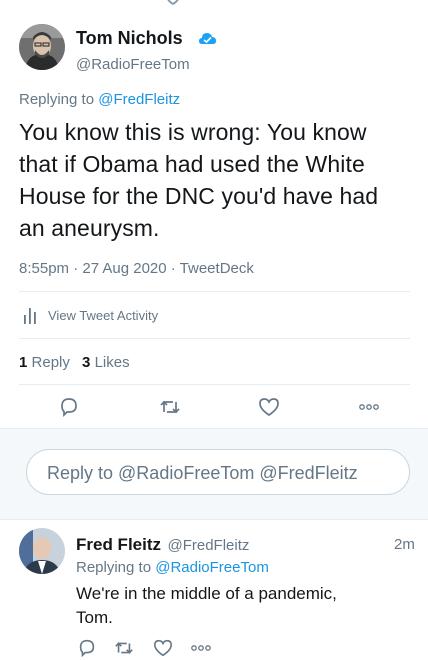 The width and height of the screenshot is (428, 660). What do you see at coordinates (94, 617) in the screenshot?
I see `reply-text-line: Tom.` at bounding box center [94, 617].